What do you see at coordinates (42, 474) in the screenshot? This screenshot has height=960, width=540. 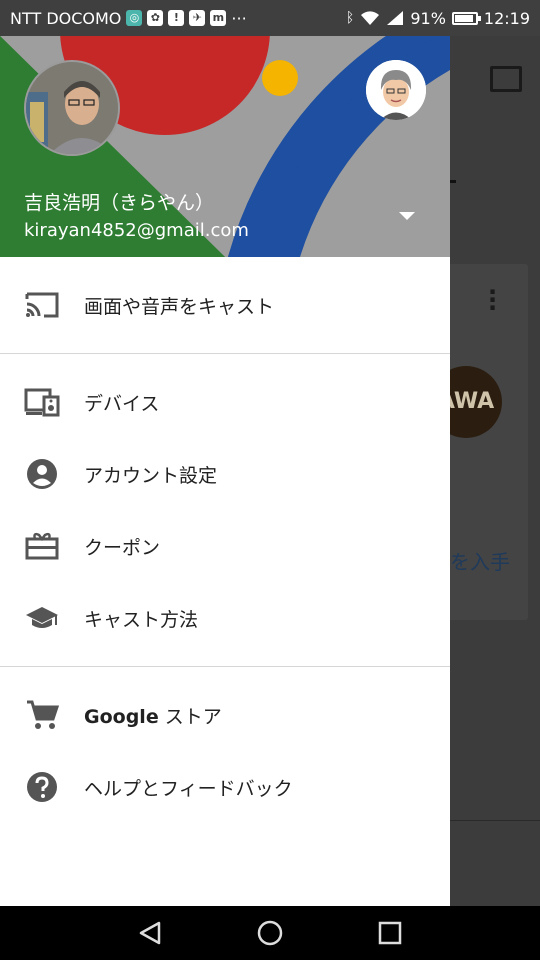 I see `account-circle-icon` at bounding box center [42, 474].